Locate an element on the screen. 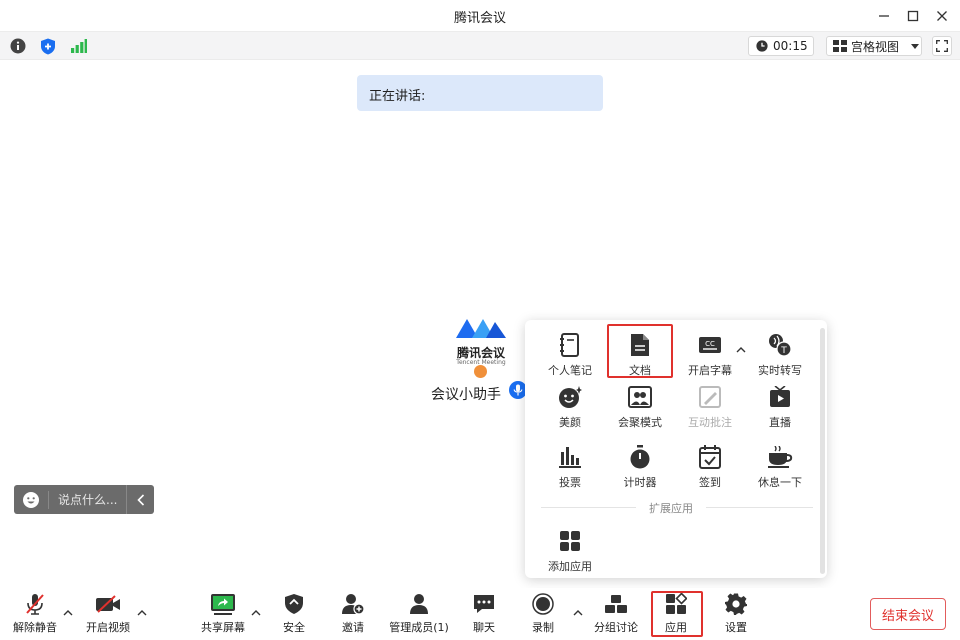 Image resolution: width=960 pixels, height=640 pixels. checkin-icon is located at coordinates (710, 457).